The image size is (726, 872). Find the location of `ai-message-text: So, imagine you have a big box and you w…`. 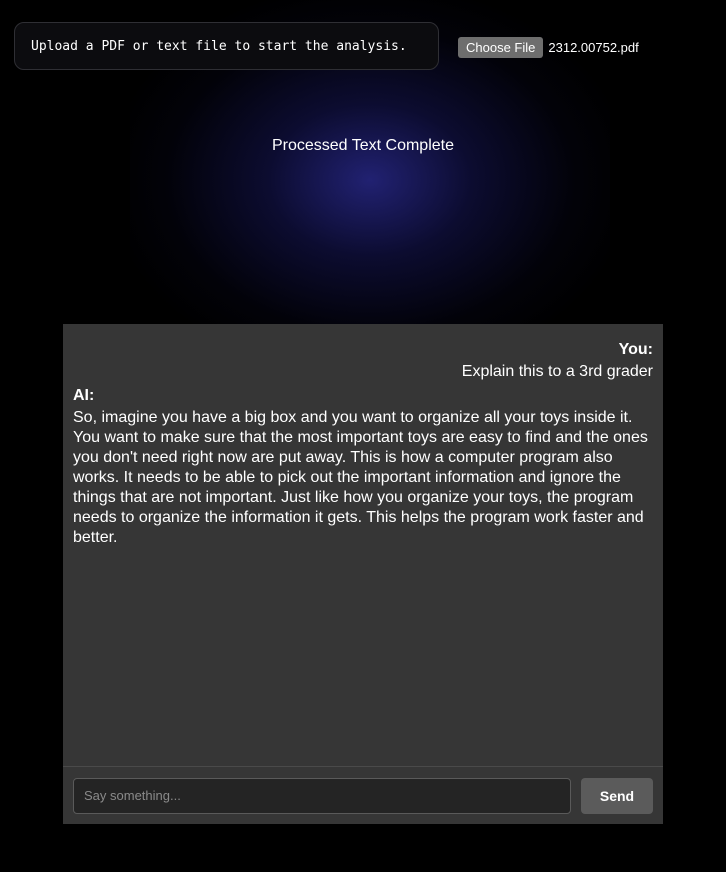

ai-message-text: So, imagine you have a big box and you w… is located at coordinates (360, 477).